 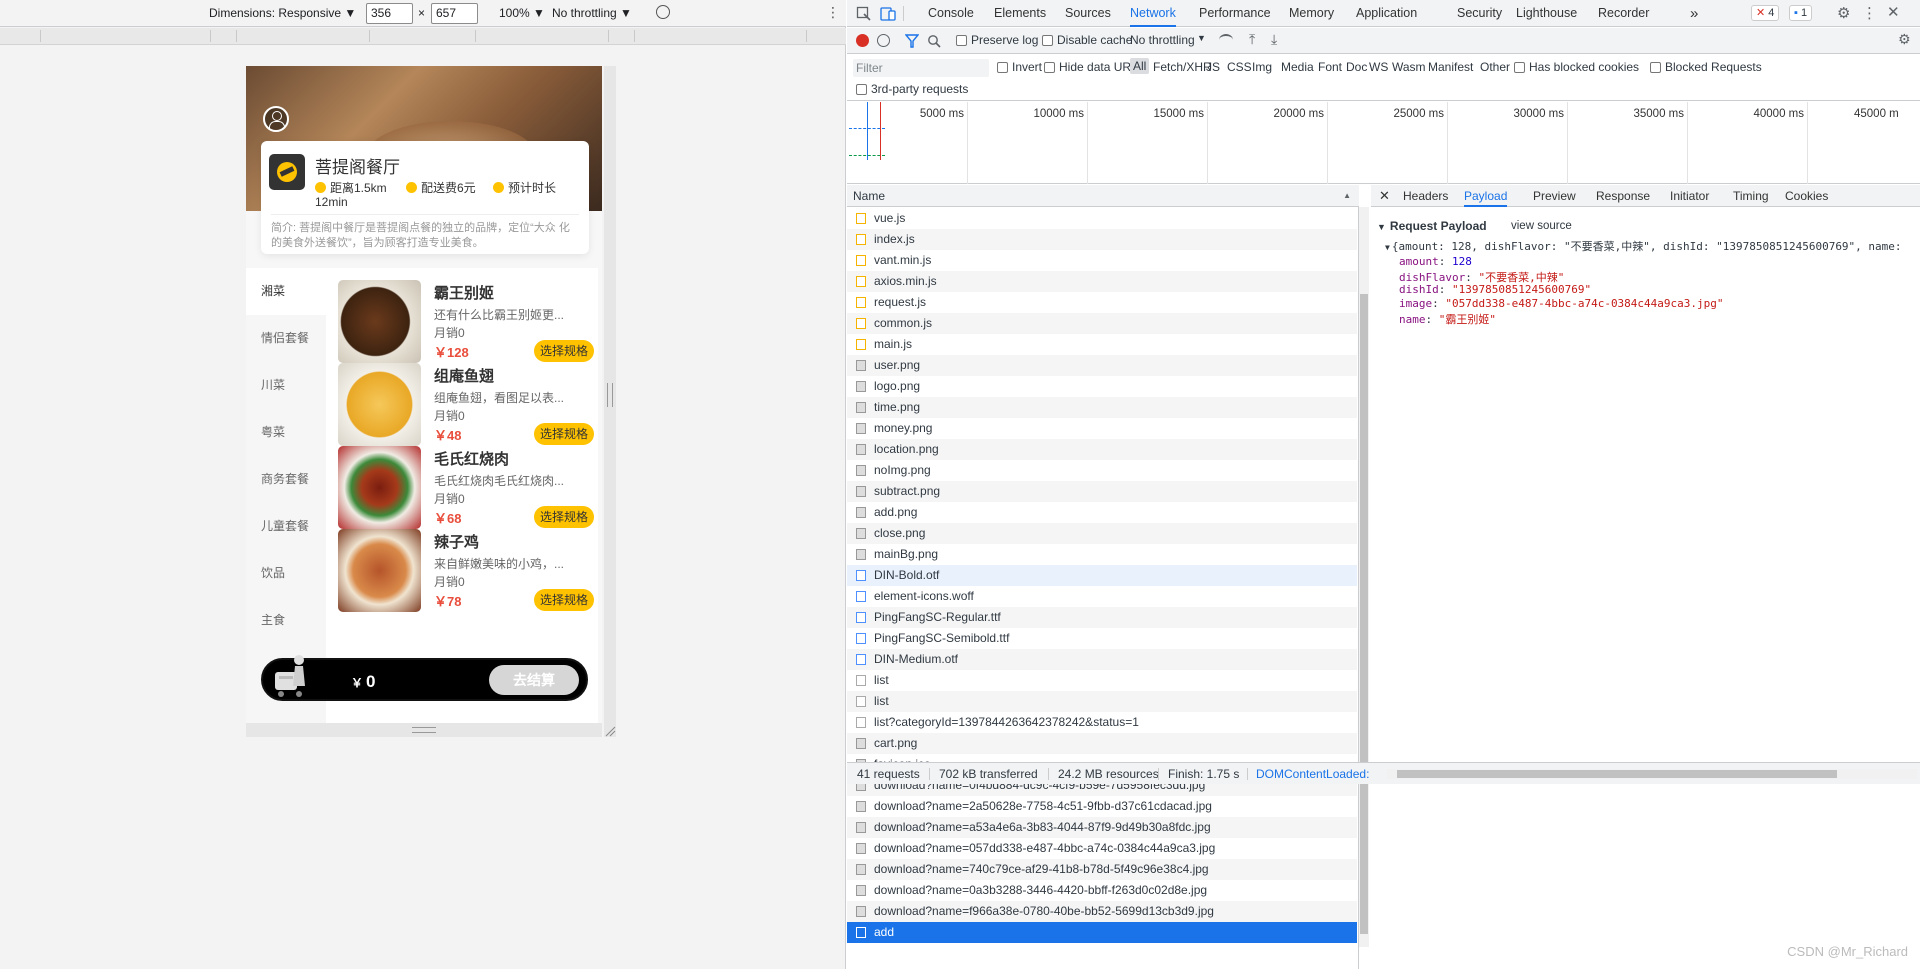 What do you see at coordinates (1486, 196) in the screenshot?
I see `tab-payload: Payload` at bounding box center [1486, 196].